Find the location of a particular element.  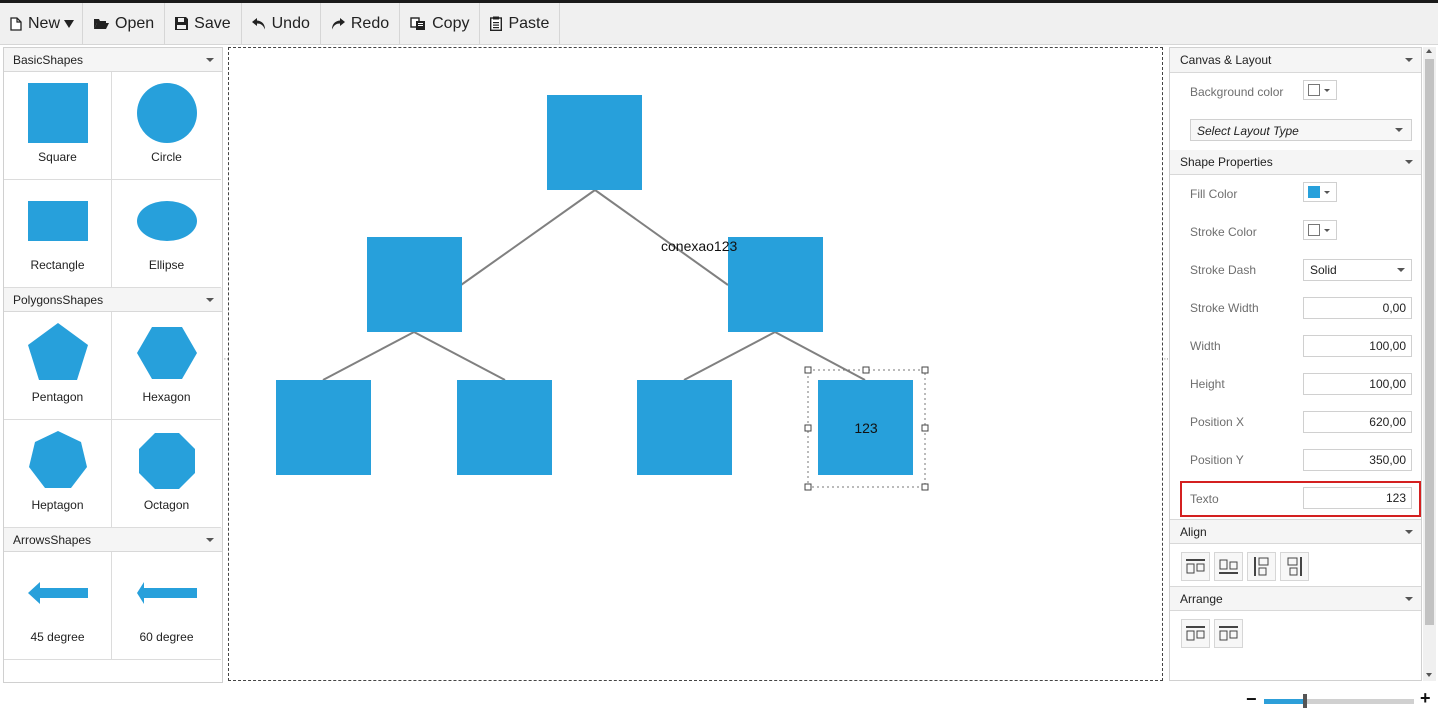

palette-item-arrow-60: 60 degree is located at coordinates (166, 606).